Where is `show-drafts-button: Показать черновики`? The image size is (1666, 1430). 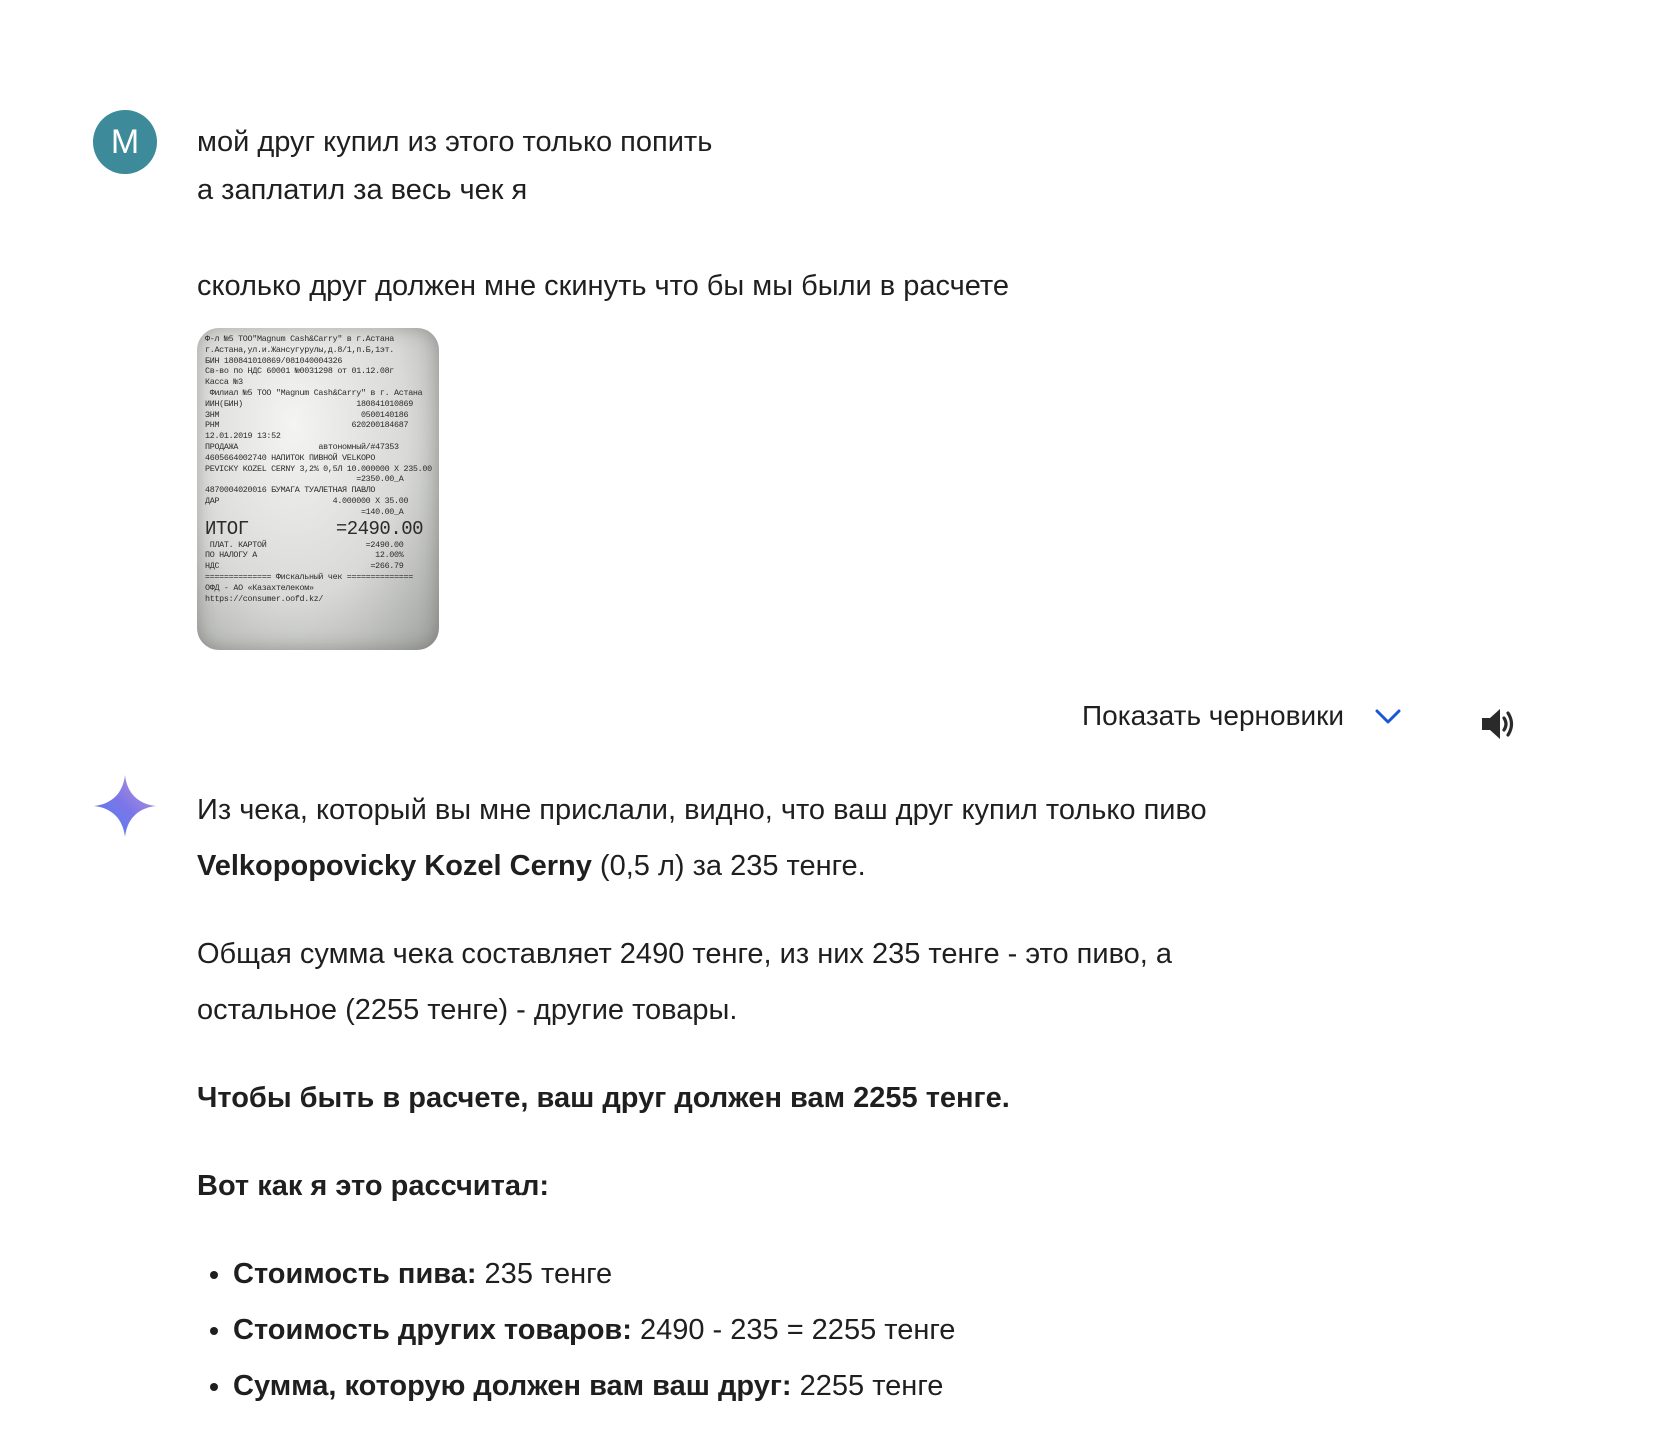 show-drafts-button: Показать черновики is located at coordinates (1243, 716).